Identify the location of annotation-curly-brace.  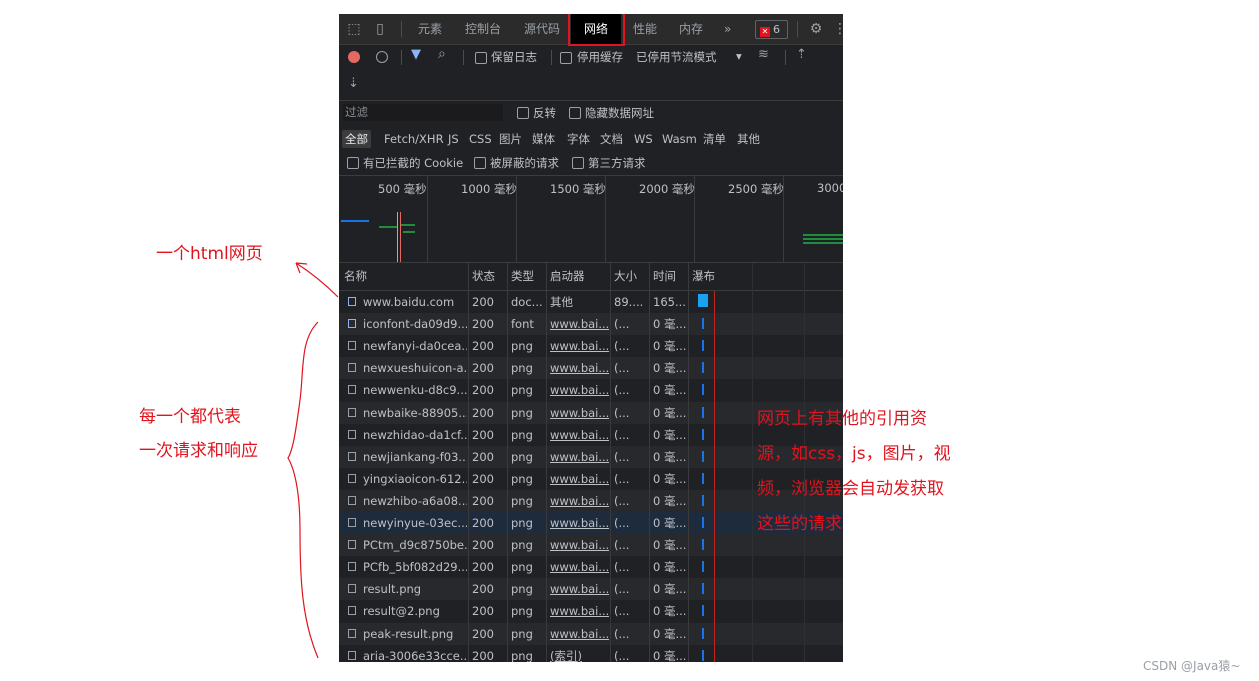
(303, 490).